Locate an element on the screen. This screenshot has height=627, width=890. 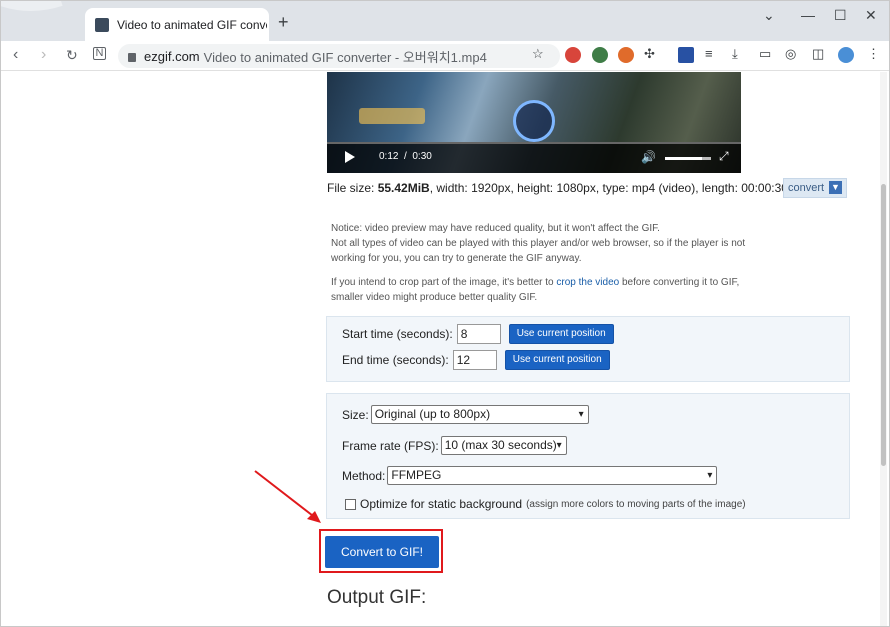
size-select: Original (up to 800px) ▾ is located at coordinates (479, 414).